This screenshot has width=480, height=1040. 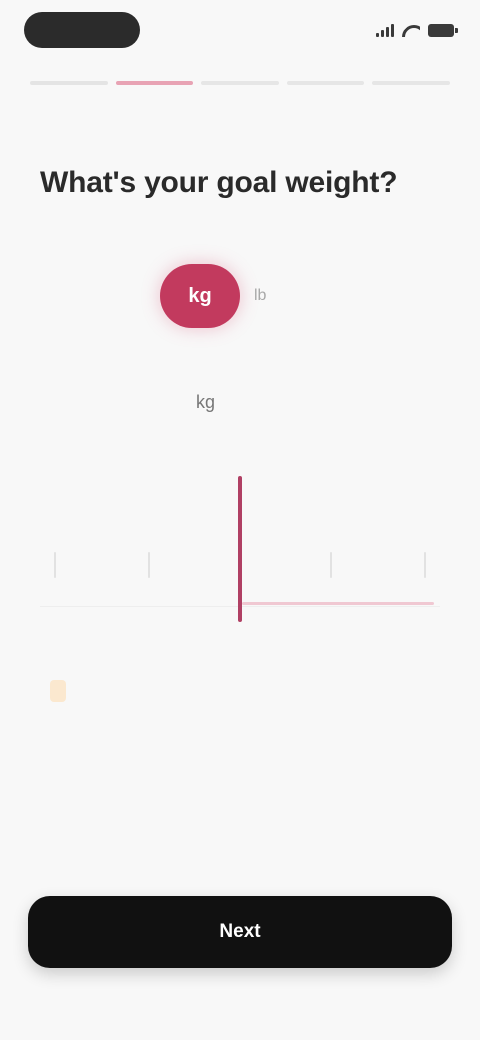 What do you see at coordinates (338, 603) in the screenshot?
I see `ruler-selection-bar` at bounding box center [338, 603].